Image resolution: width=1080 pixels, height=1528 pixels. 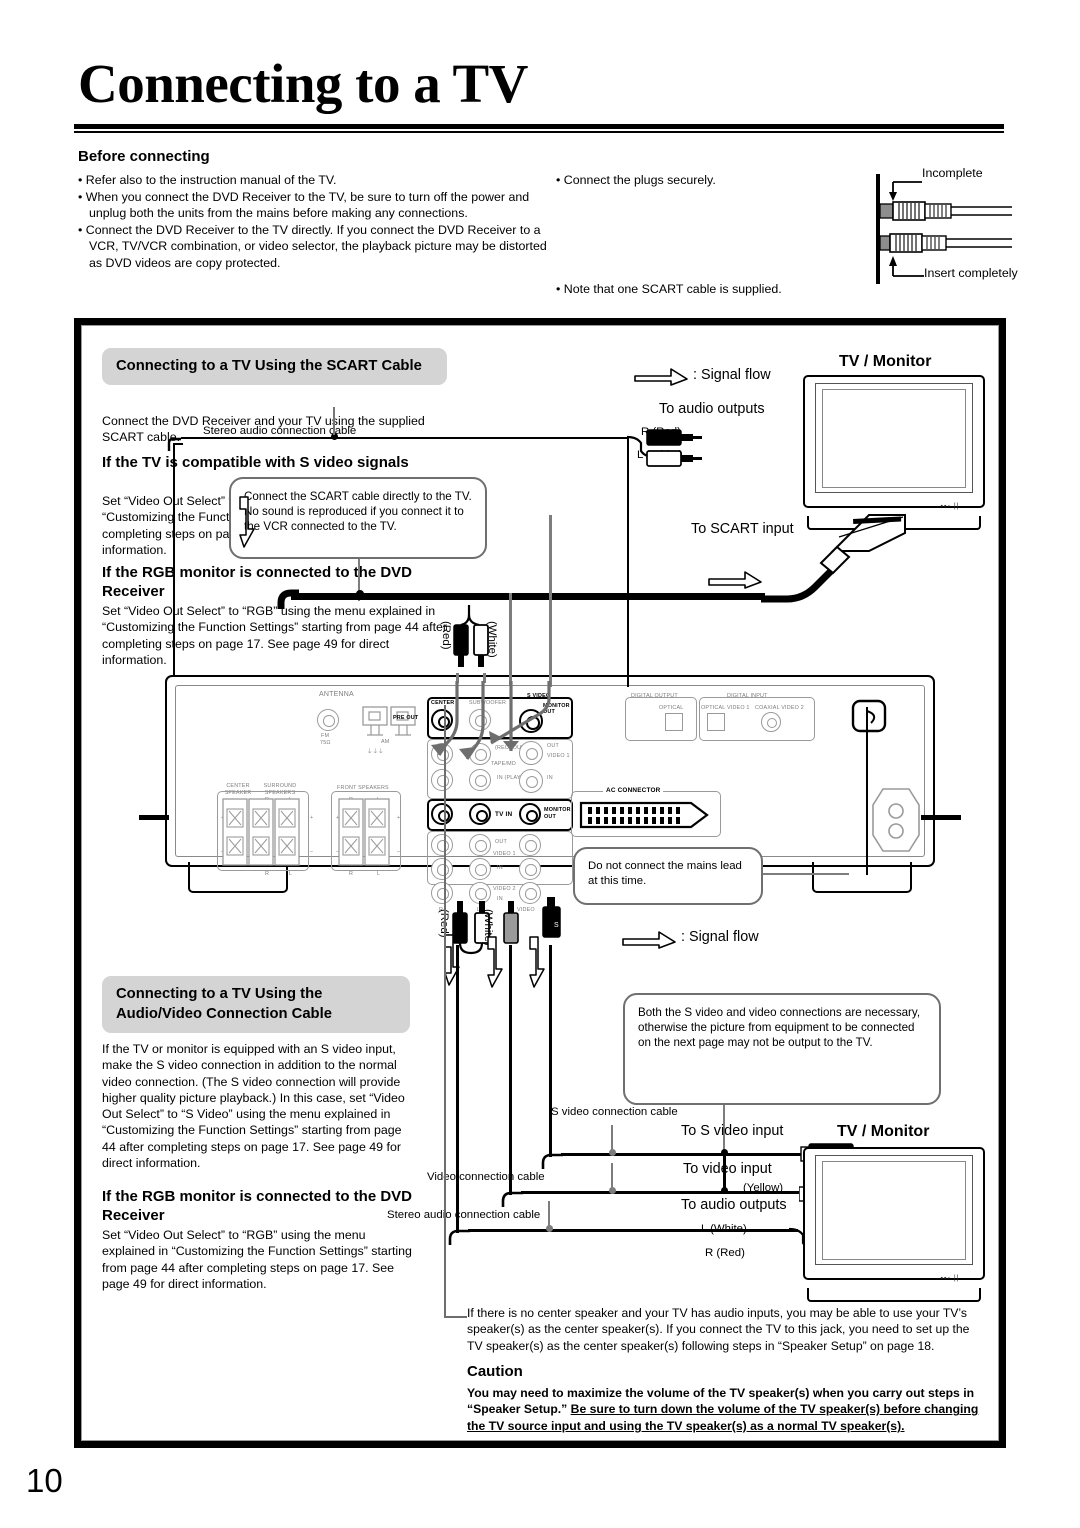 What do you see at coordinates (706, 180) in the screenshot?
I see `list-item: Connect the plugs securely.` at bounding box center [706, 180].